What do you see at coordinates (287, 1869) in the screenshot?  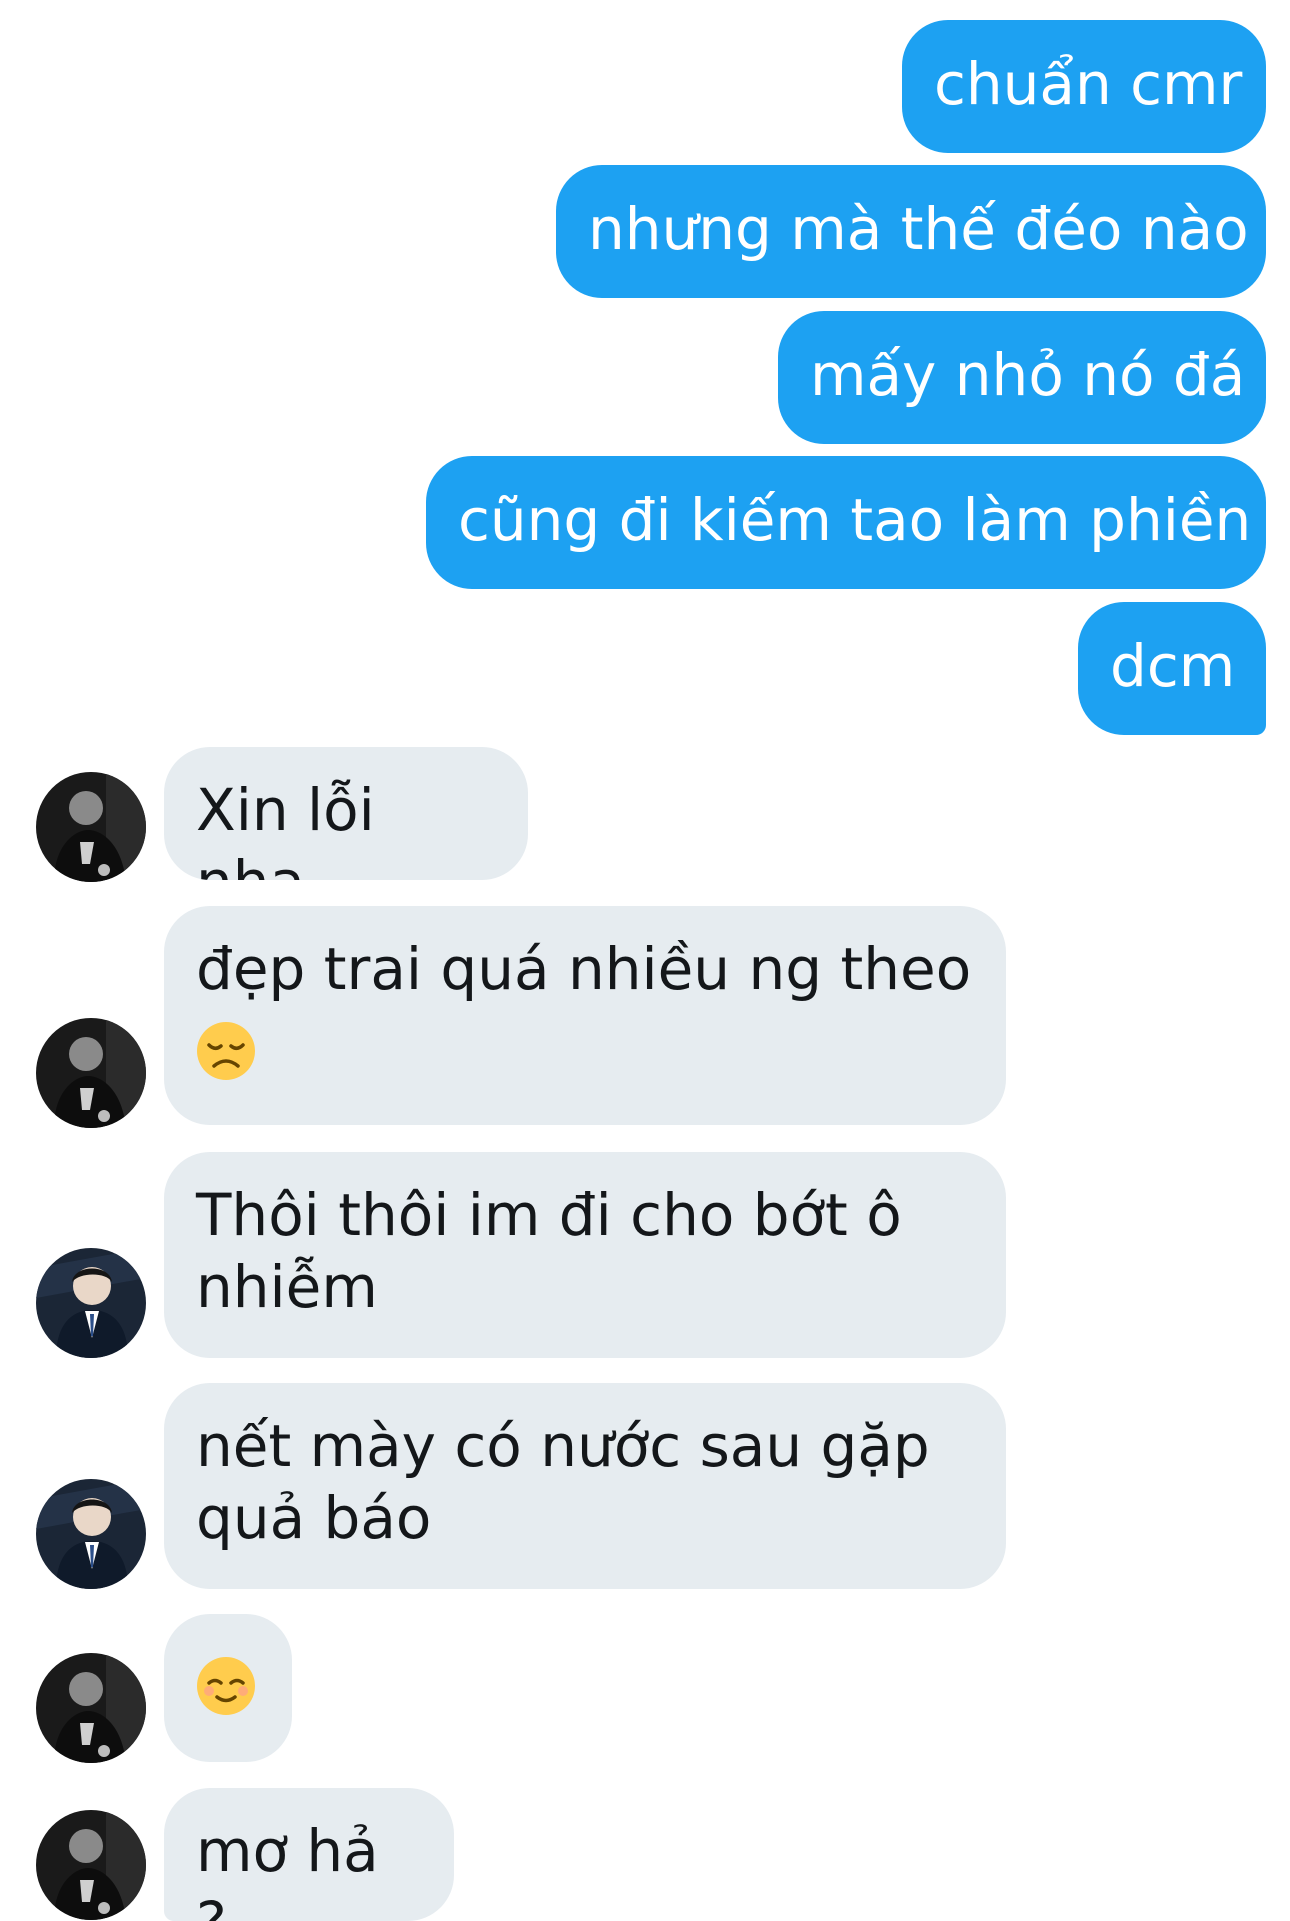 I see `message-text: mơ hả ?` at bounding box center [287, 1869].